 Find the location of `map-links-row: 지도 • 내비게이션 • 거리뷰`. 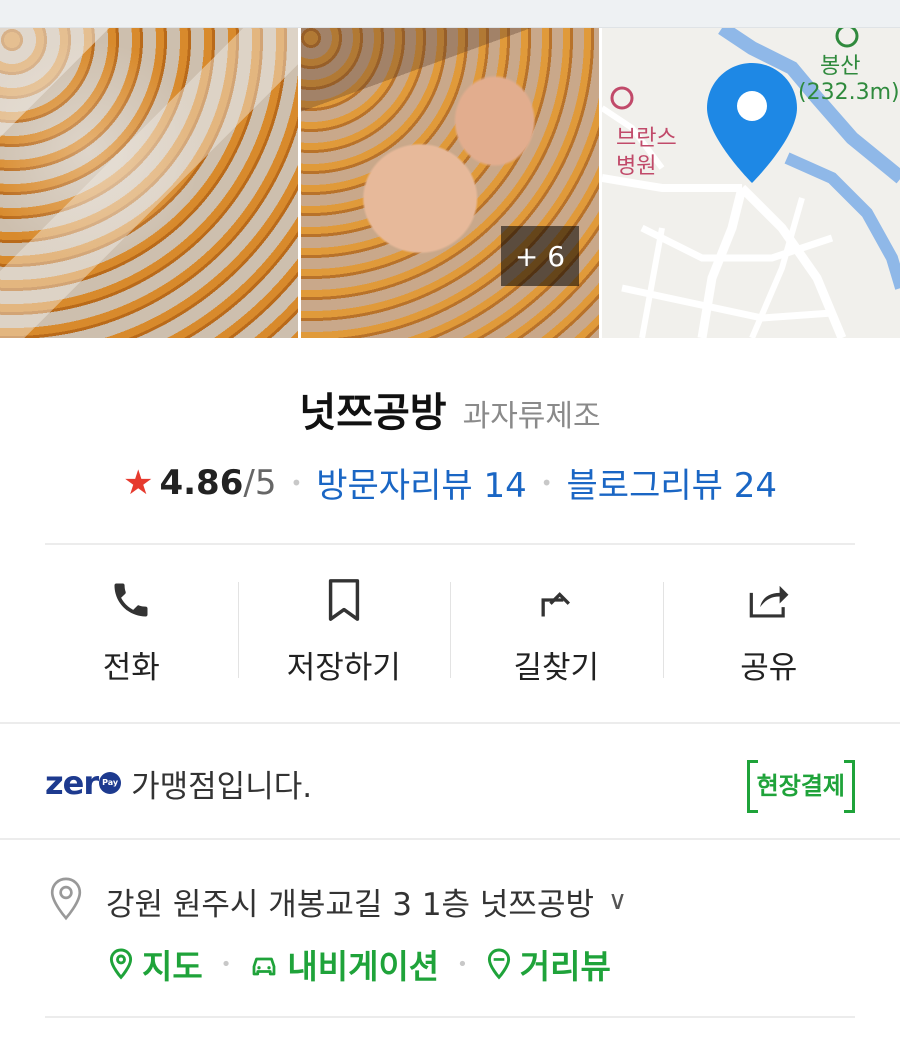

map-links-row: 지도 • 내비게이션 • 거리뷰 is located at coordinates (359, 964).